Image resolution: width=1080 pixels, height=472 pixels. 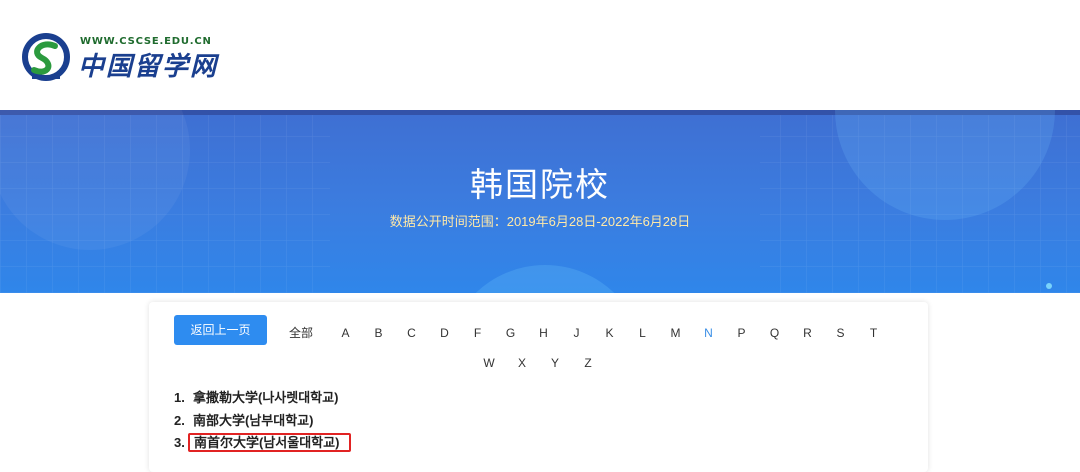 I want to click on letter-filter-row: 全部 A B C D F G H J K L M N P Q R S T, so click(x=589, y=332).